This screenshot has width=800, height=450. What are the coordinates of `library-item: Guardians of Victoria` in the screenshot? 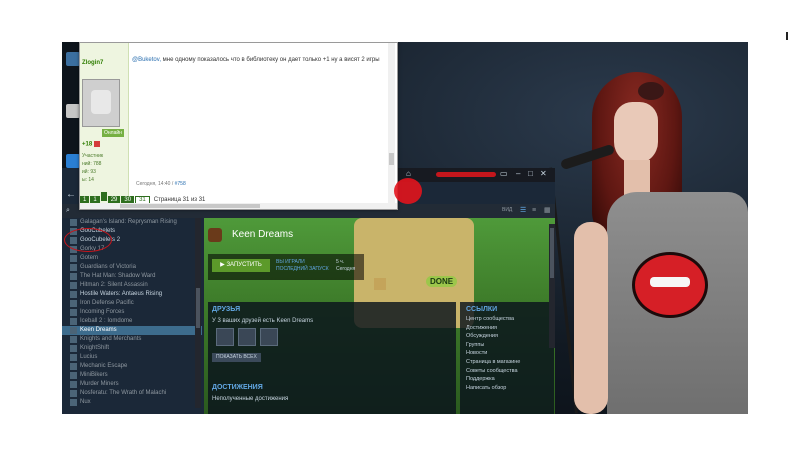 It's located at (132, 267).